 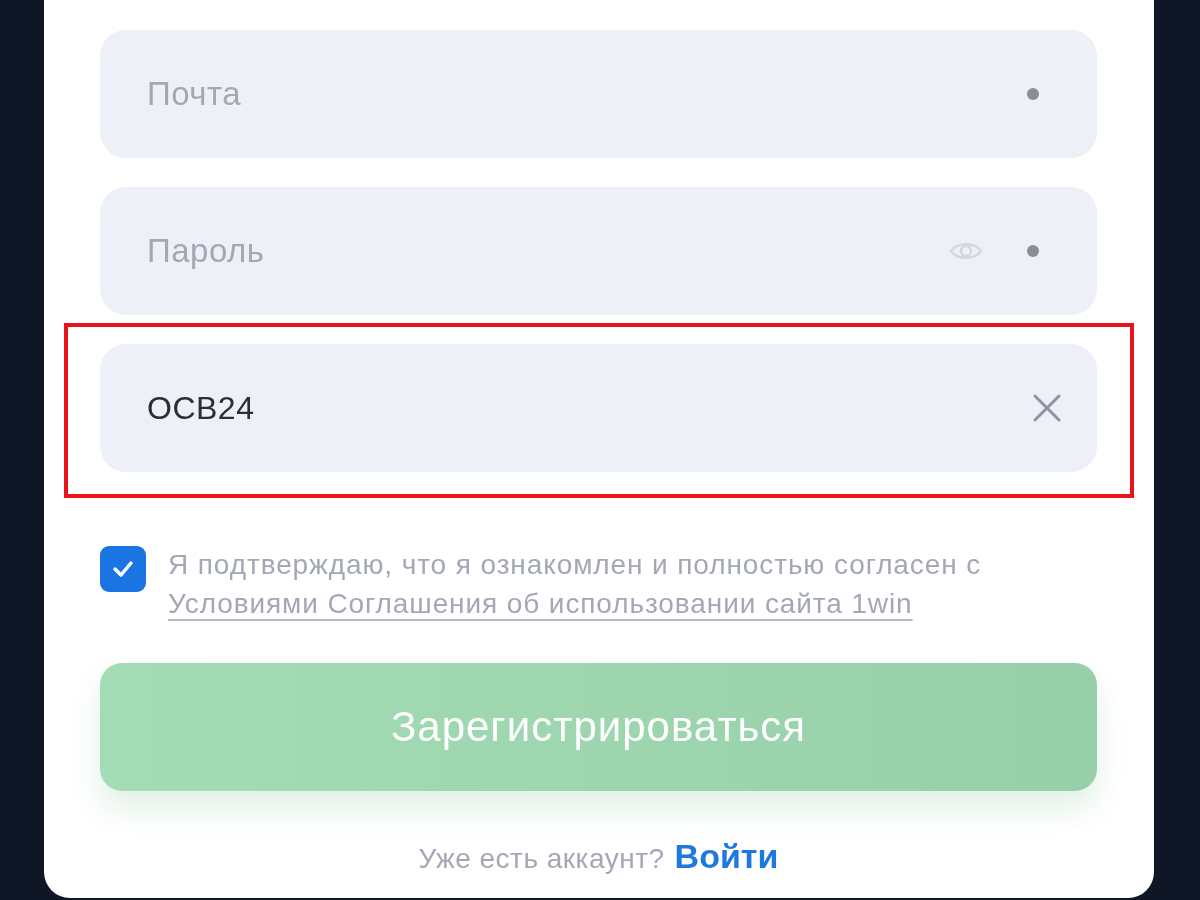 I want to click on checkbox, so click(x=123, y=569).